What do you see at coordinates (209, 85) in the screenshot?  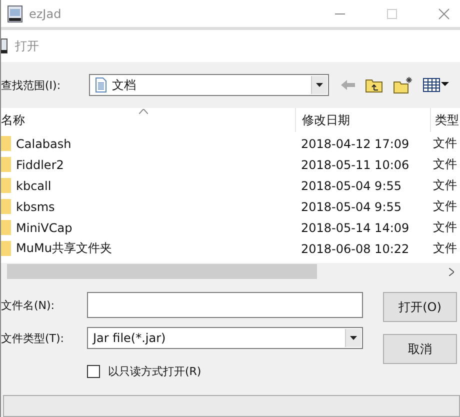 I see `look-in-dropdown: 文档` at bounding box center [209, 85].